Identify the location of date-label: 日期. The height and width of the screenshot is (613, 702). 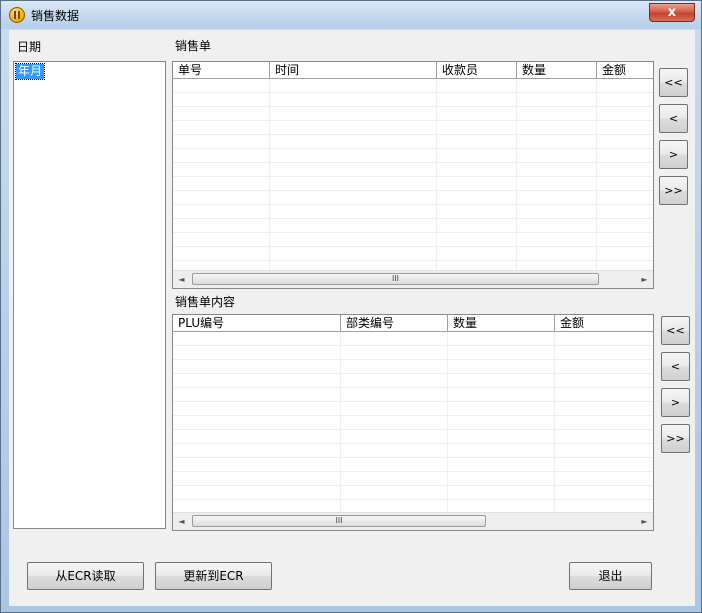
(29, 47).